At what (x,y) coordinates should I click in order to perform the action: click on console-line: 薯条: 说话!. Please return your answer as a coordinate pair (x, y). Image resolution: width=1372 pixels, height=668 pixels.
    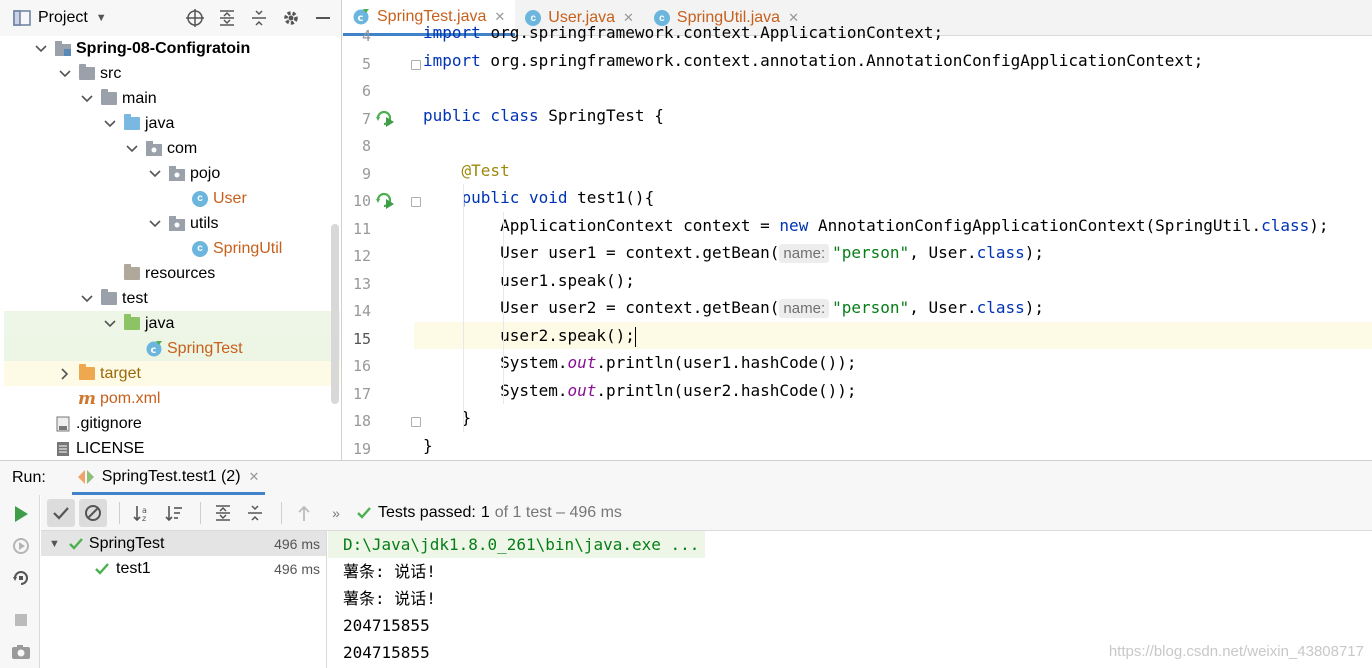
    Looking at the image, I should click on (389, 571).